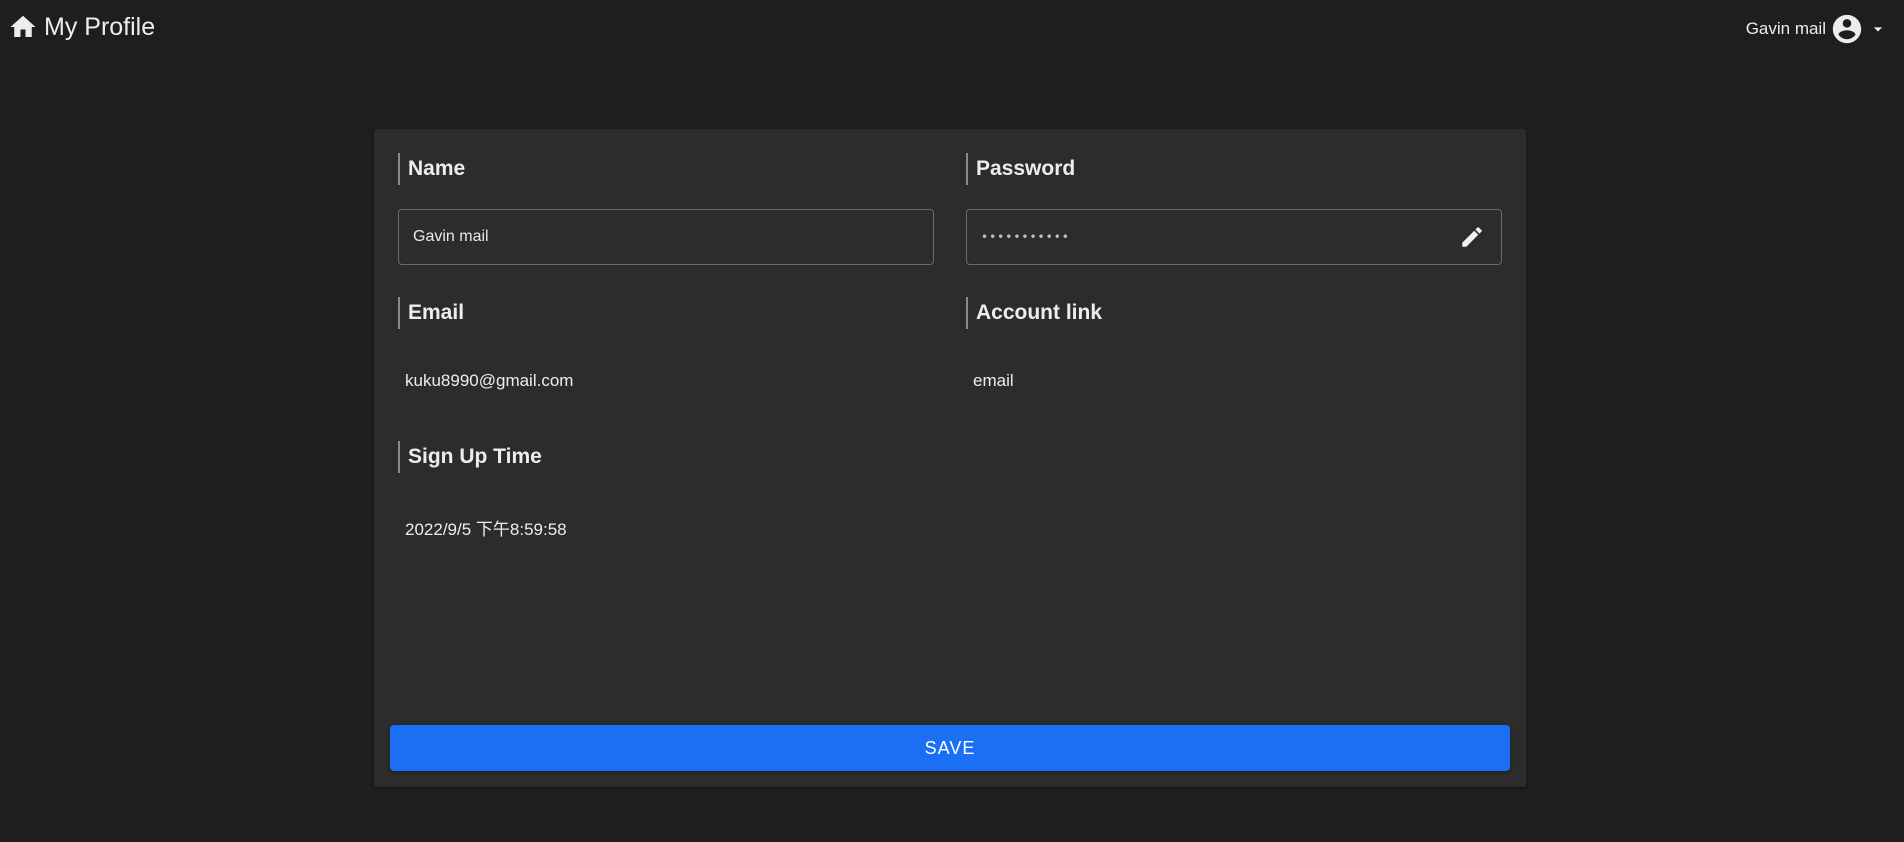 This screenshot has height=842, width=1904. Describe the element at coordinates (952, 29) in the screenshot. I see `top-bar: My Profile Gavin mail` at that location.